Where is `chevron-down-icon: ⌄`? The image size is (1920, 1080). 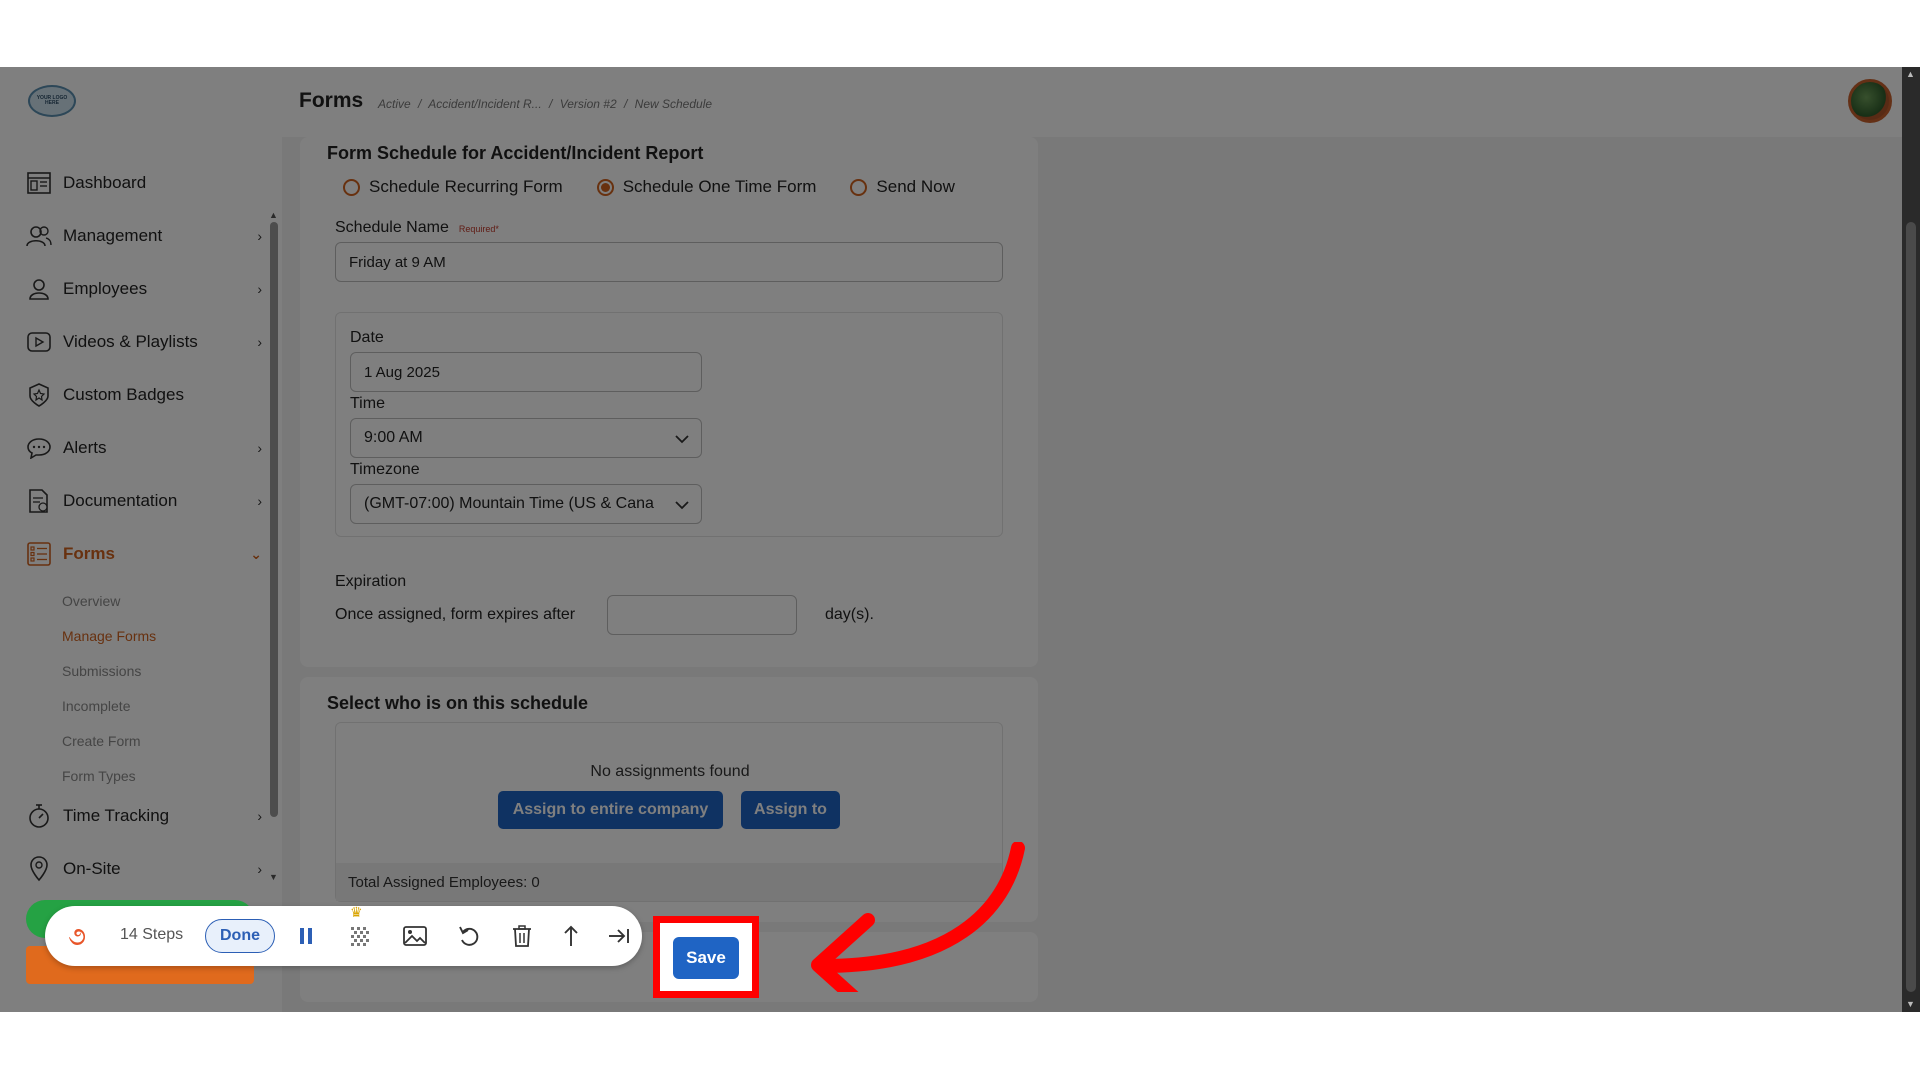
chevron-down-icon: ⌄ is located at coordinates (256, 553).